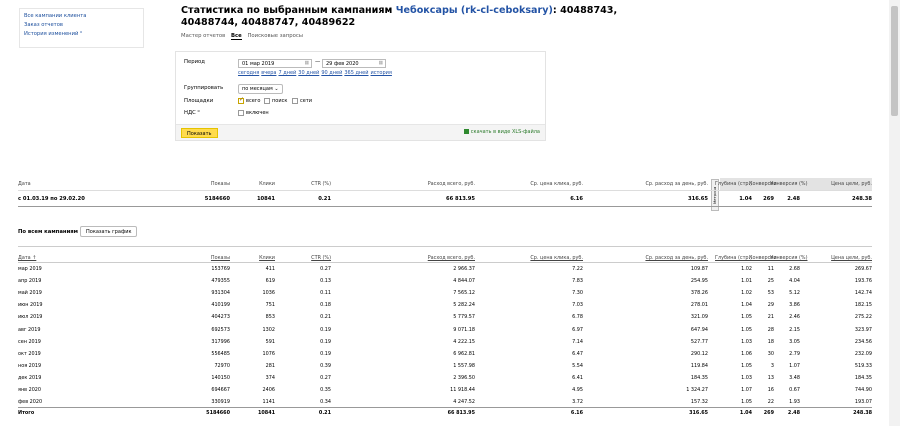  I want to click on table-cell-10: 275.22, so click(863, 317).